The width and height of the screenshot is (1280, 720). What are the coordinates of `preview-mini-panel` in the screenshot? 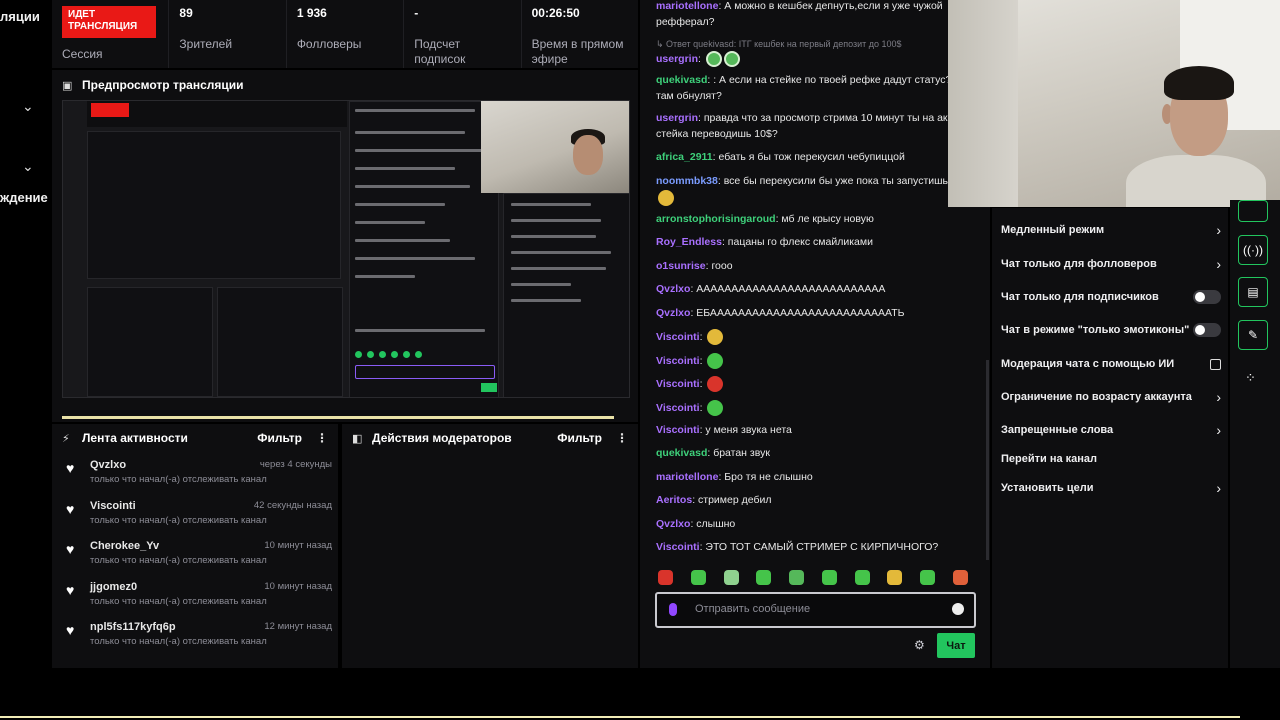 It's located at (280, 342).